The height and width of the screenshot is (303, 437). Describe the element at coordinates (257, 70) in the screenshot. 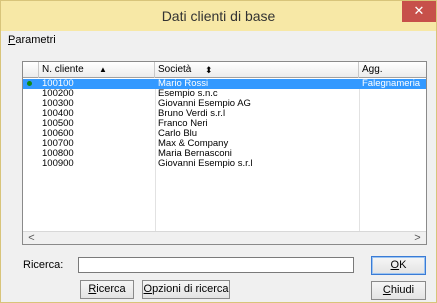

I see `column-header-societa: Società ⬍` at that location.